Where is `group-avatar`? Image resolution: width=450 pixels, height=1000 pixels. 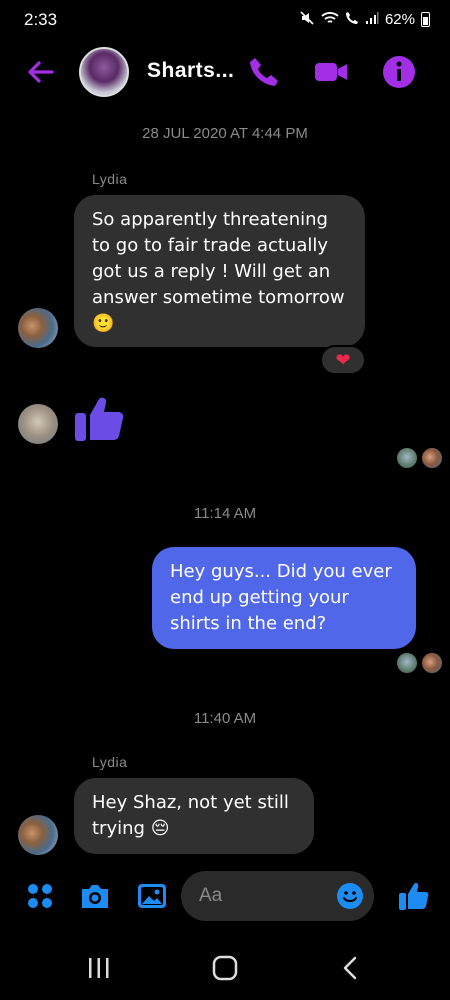 group-avatar is located at coordinates (104, 72).